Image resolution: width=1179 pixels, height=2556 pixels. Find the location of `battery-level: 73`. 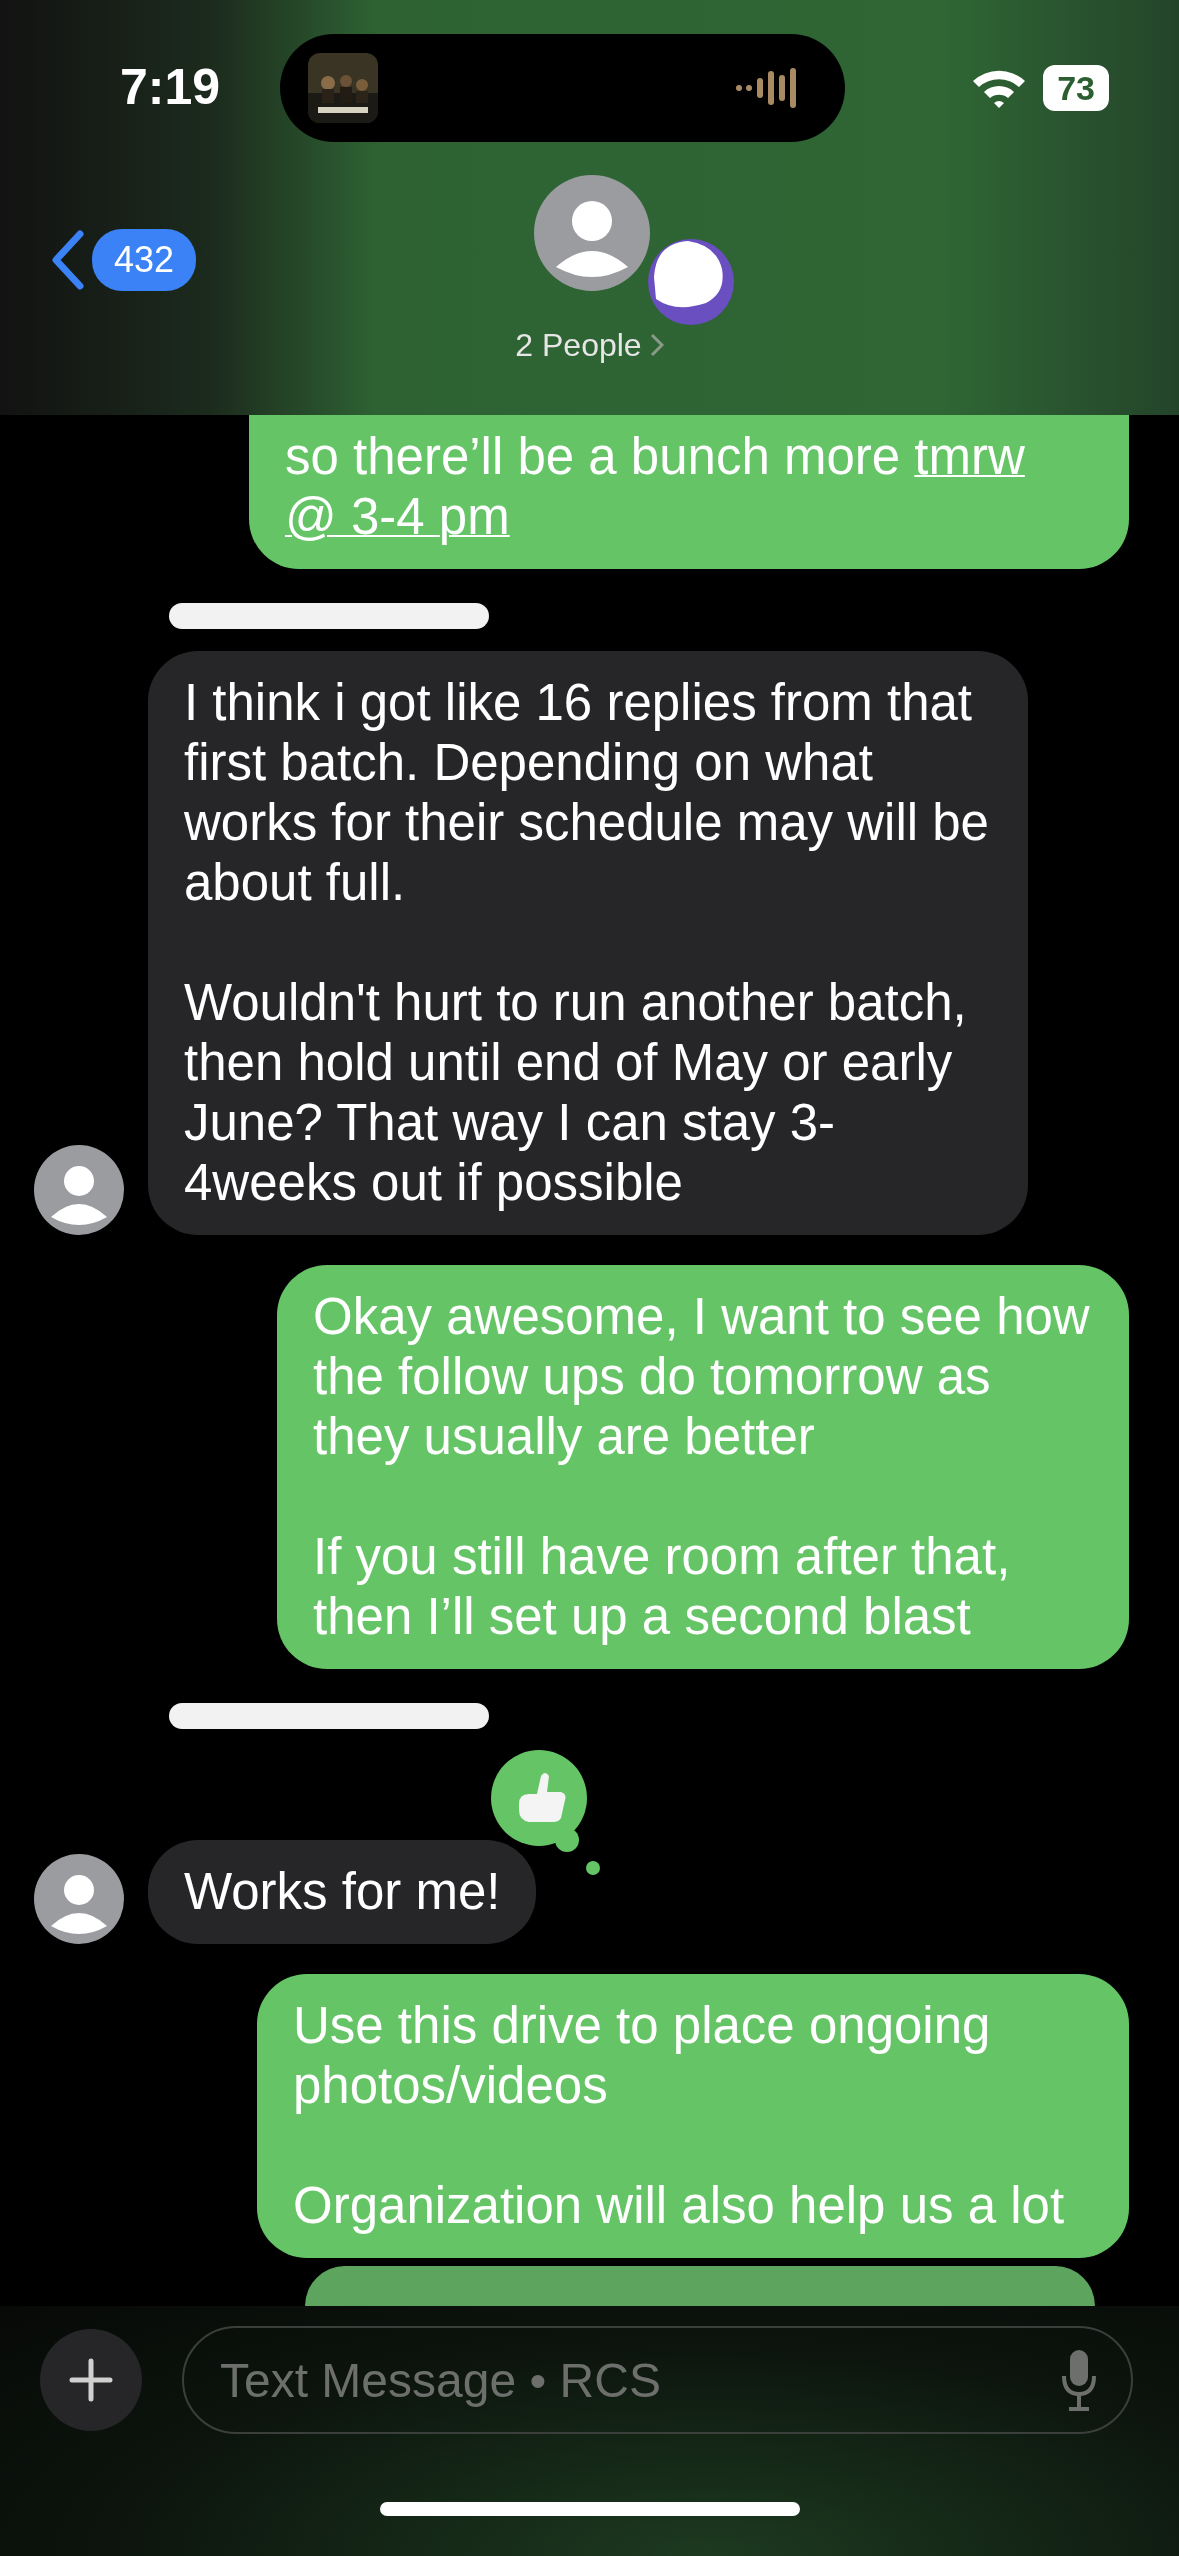

battery-level: 73 is located at coordinates (1076, 87).